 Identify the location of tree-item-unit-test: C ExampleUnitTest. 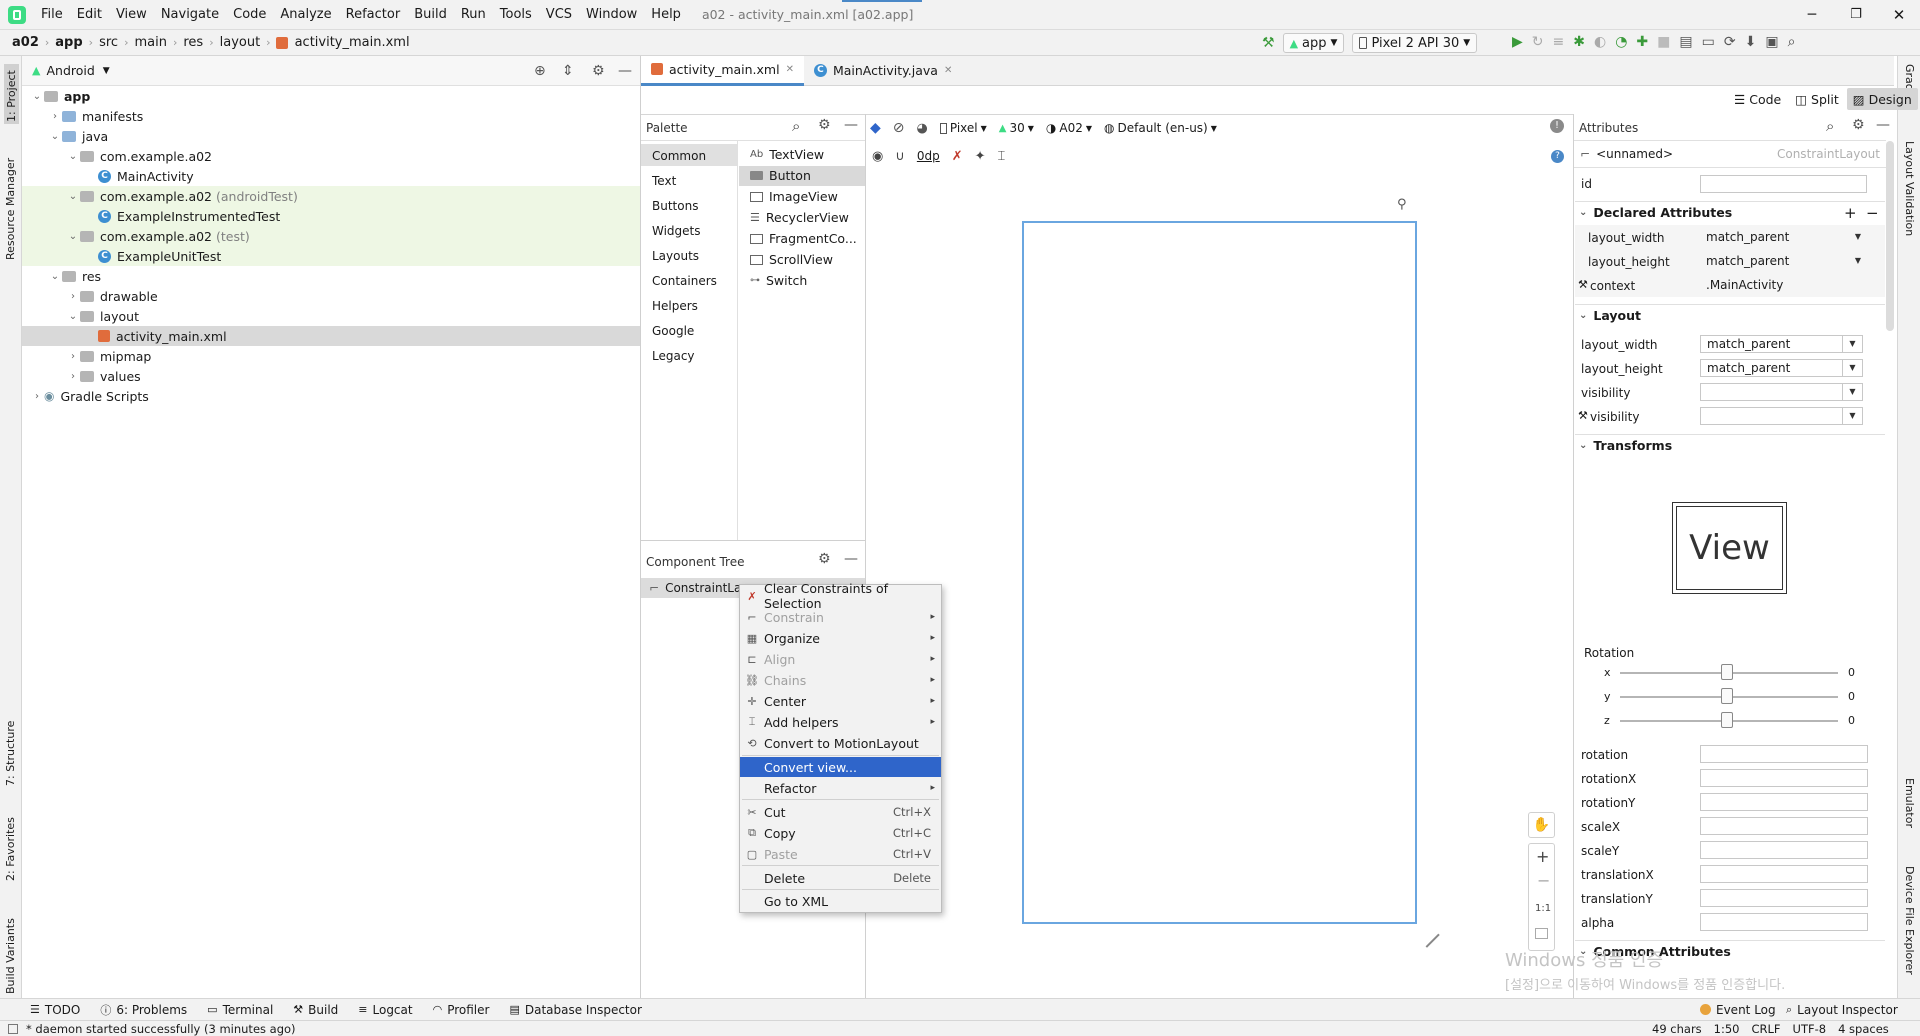
(331, 256).